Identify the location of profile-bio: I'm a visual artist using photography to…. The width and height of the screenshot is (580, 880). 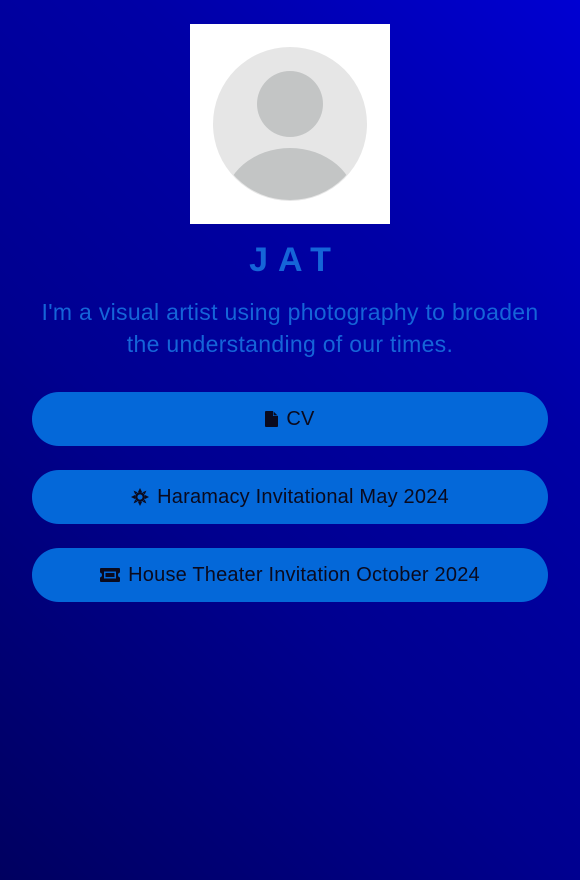
(290, 328).